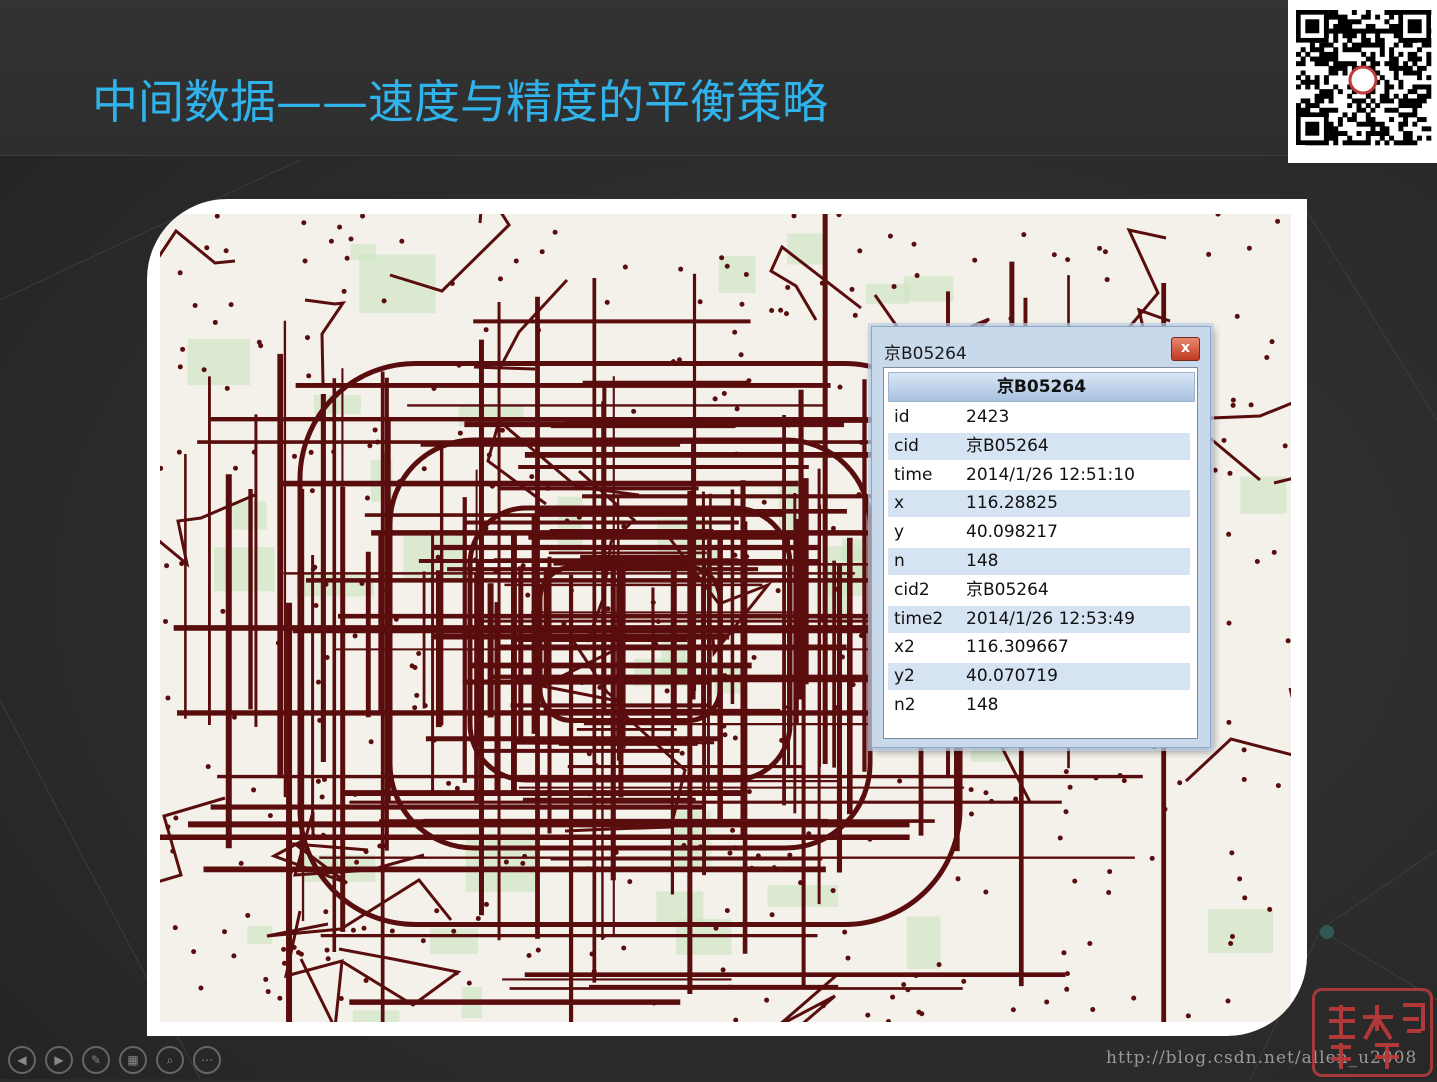  I want to click on field-name: n2, so click(905, 705).